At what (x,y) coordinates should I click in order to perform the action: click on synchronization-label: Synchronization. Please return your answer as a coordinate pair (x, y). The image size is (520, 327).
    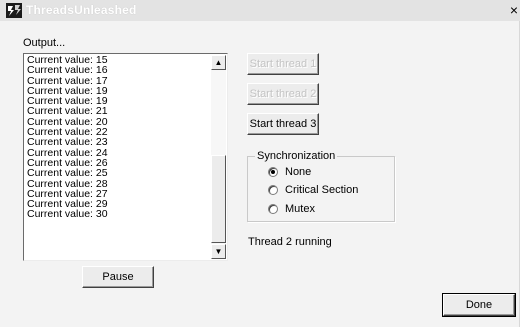
    Looking at the image, I should click on (296, 156).